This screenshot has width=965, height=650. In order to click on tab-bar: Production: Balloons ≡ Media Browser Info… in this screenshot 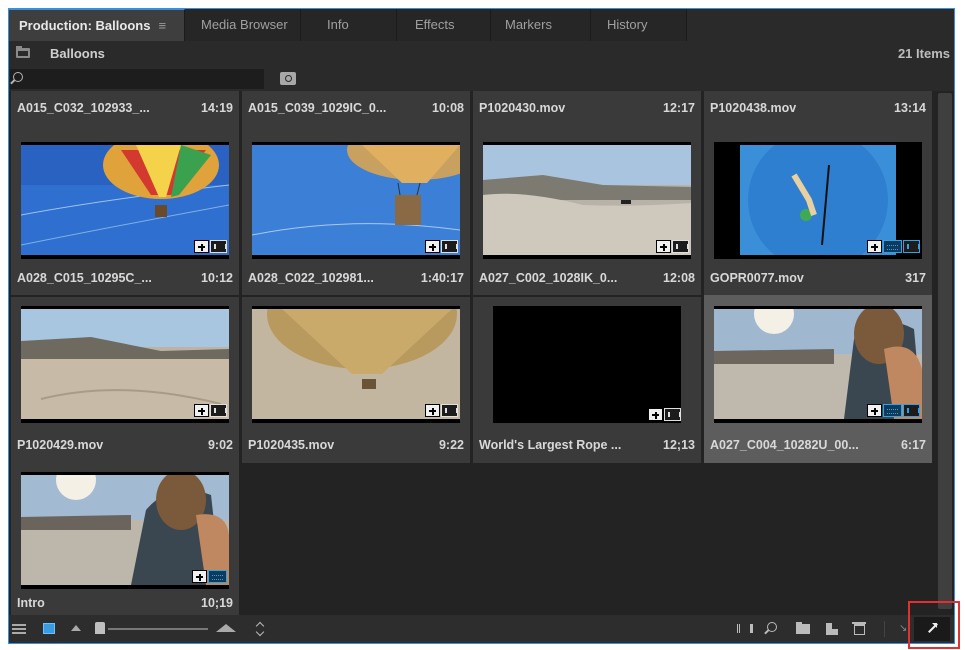, I will do `click(481, 25)`.